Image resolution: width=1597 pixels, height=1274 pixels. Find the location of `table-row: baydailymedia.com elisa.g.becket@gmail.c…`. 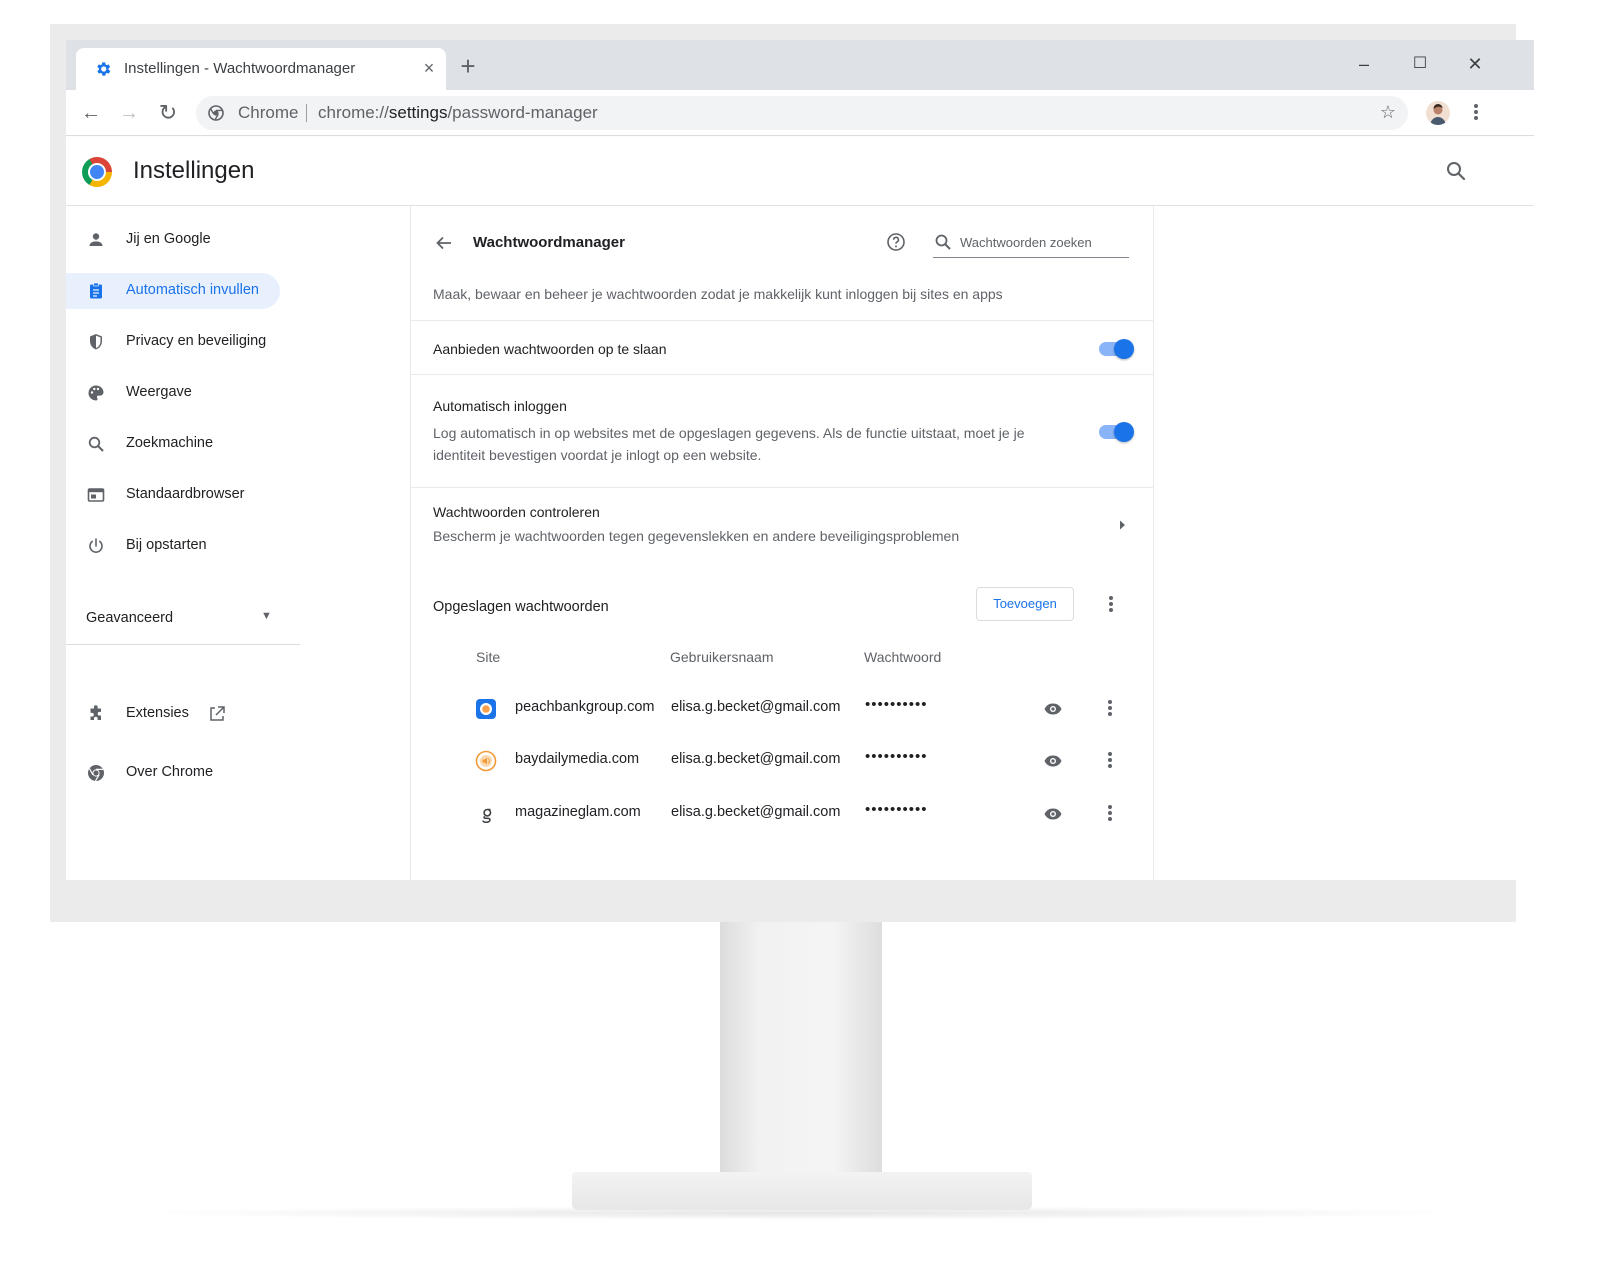

table-row: baydailymedia.com elisa.g.becket@gmail.c… is located at coordinates (782, 760).